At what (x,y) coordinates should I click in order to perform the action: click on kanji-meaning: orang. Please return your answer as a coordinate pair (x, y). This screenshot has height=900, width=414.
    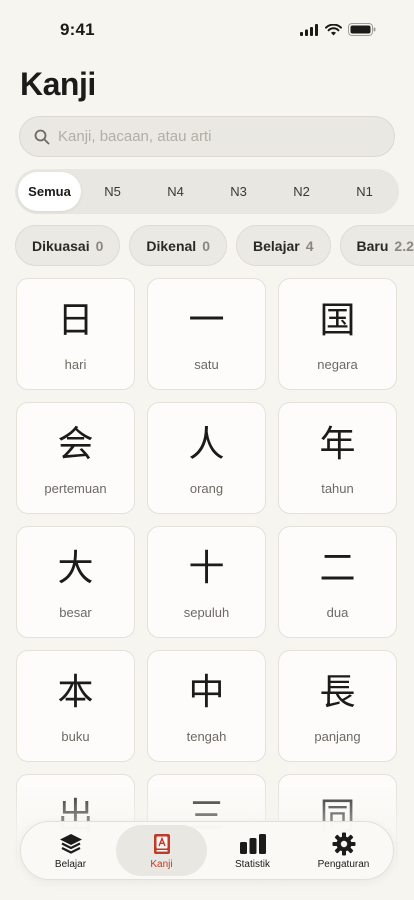
    Looking at the image, I should click on (206, 488).